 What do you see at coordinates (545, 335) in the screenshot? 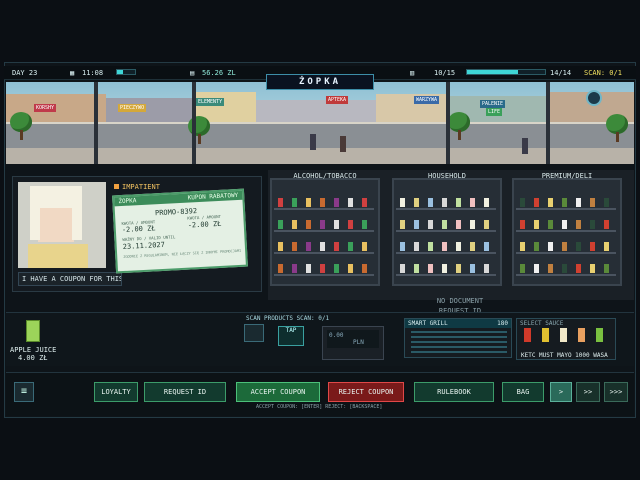
I see `mustard-bottle-icon` at bounding box center [545, 335].